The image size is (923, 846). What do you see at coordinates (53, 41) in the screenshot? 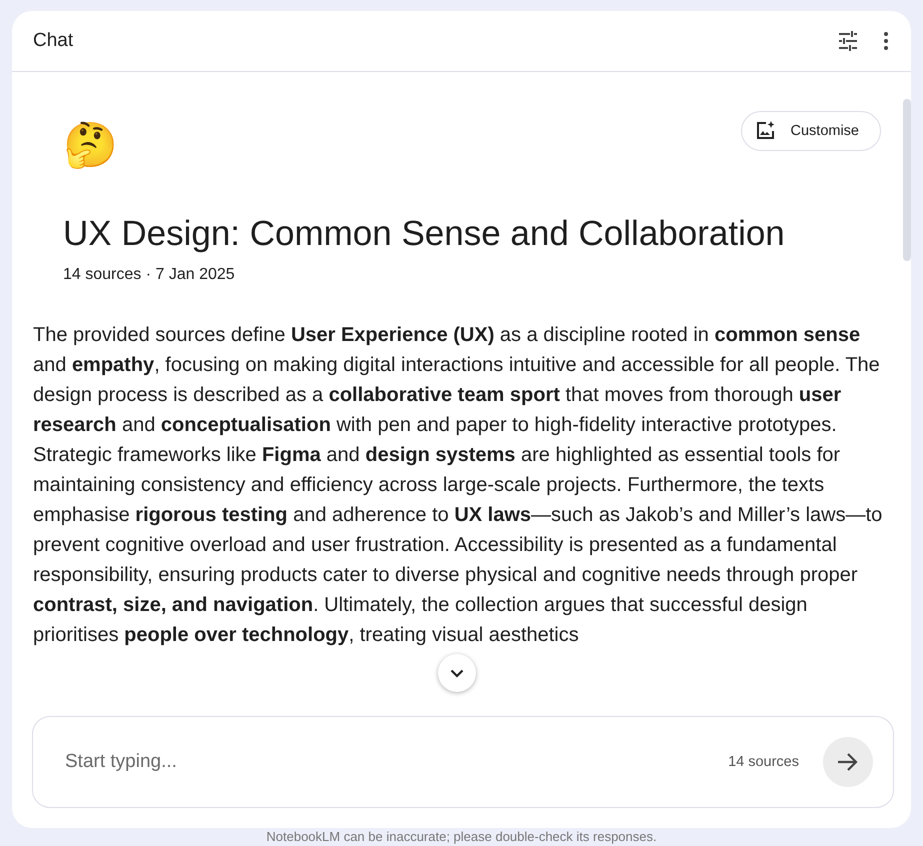
I see `panel-title: Chat` at bounding box center [53, 41].